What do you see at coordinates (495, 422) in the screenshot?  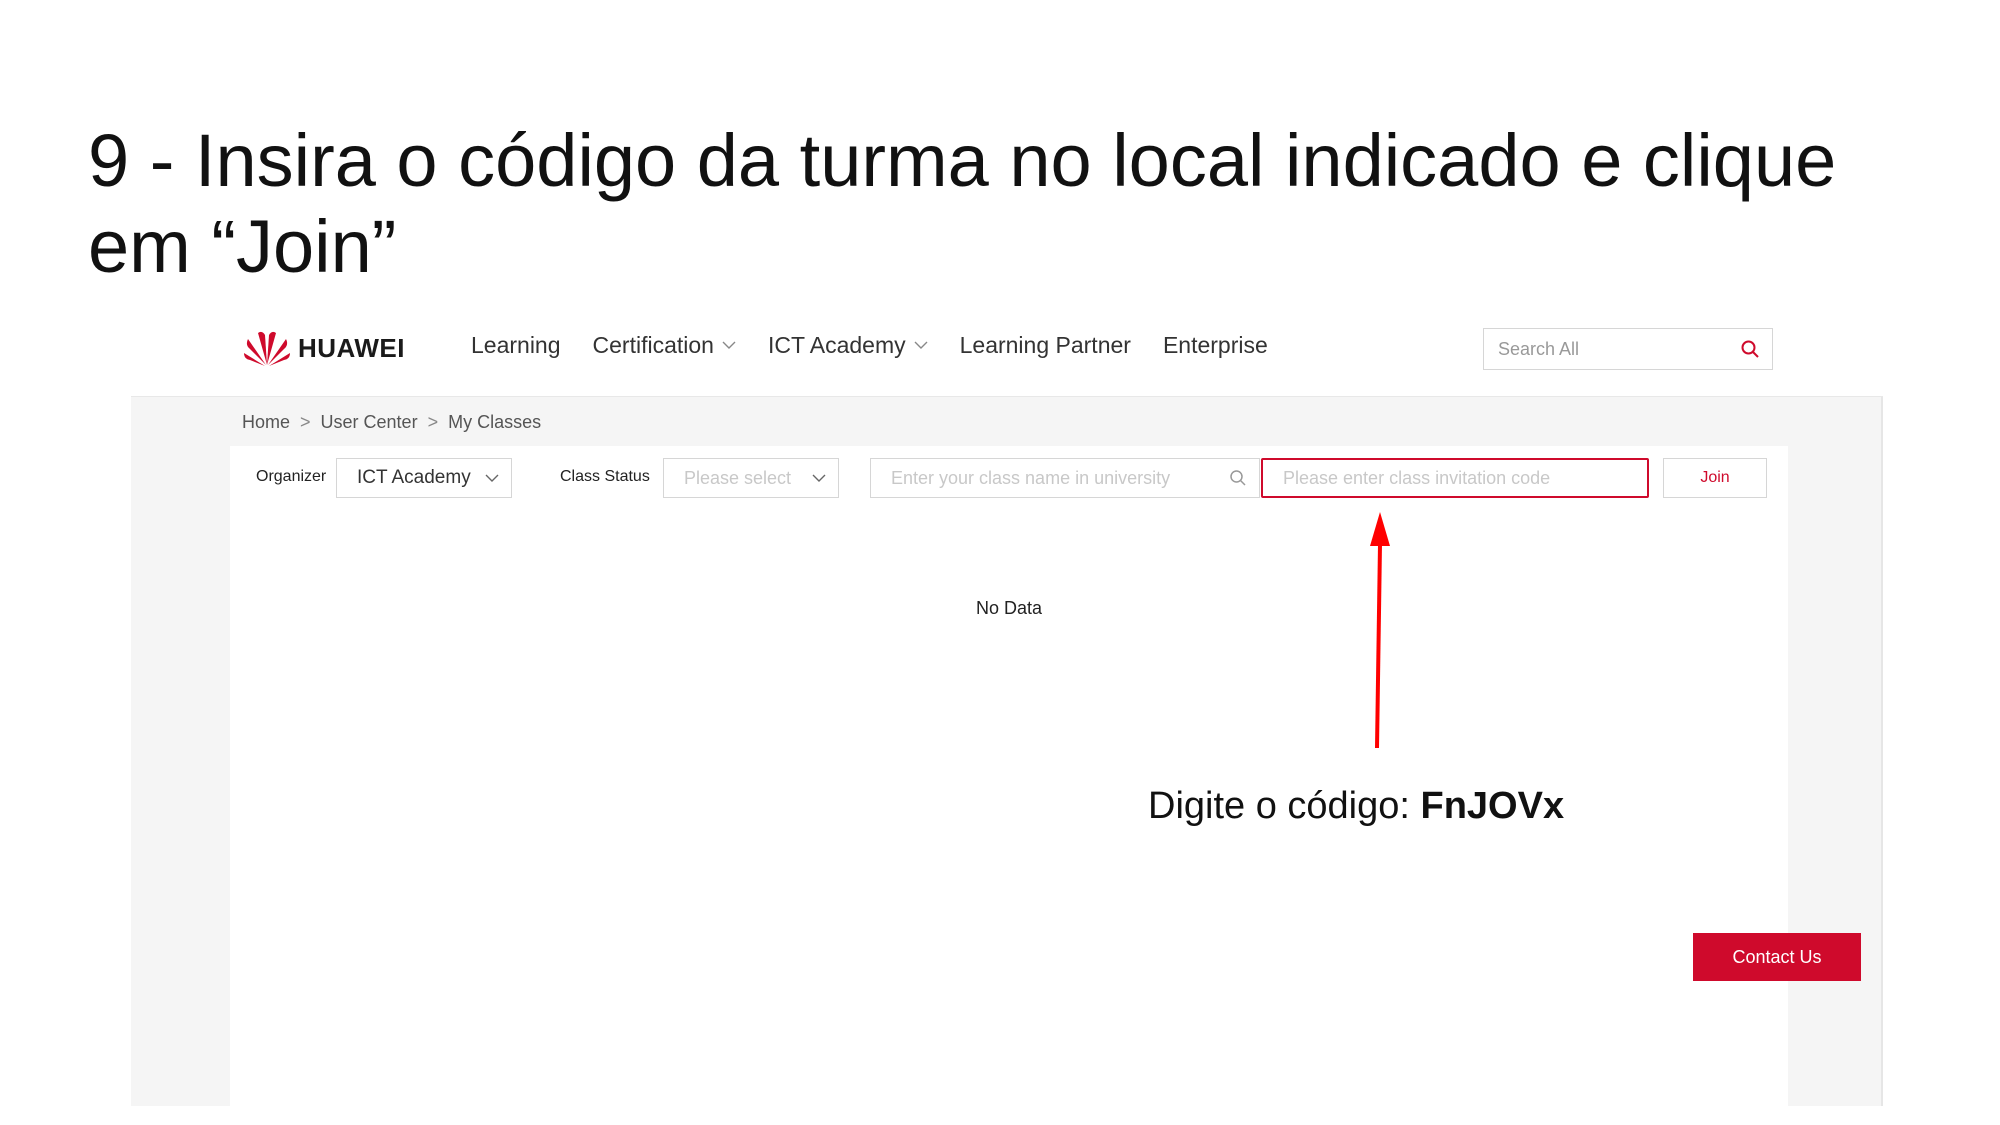 I see `breadcrumb-my-classes: My Classes` at bounding box center [495, 422].